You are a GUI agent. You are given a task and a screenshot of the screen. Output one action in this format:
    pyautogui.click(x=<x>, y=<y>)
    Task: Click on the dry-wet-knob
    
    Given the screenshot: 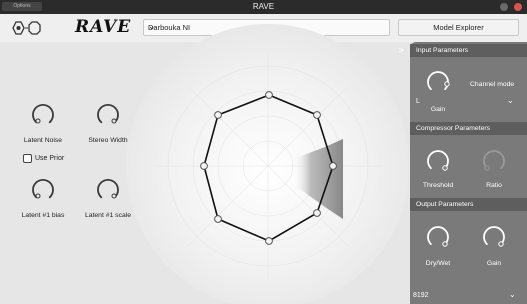 What is the action you would take?
    pyautogui.click(x=438, y=237)
    